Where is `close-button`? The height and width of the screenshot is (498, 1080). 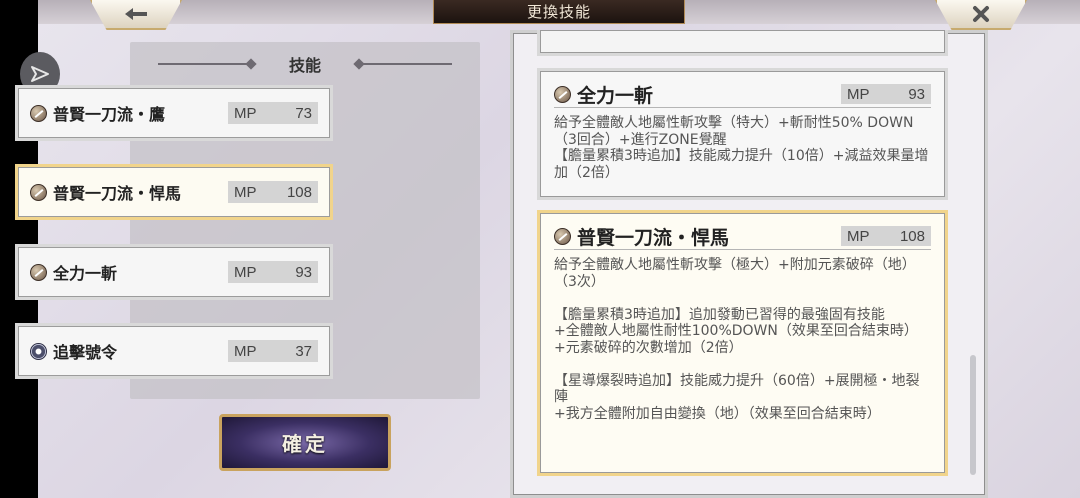 close-button is located at coordinates (981, 15).